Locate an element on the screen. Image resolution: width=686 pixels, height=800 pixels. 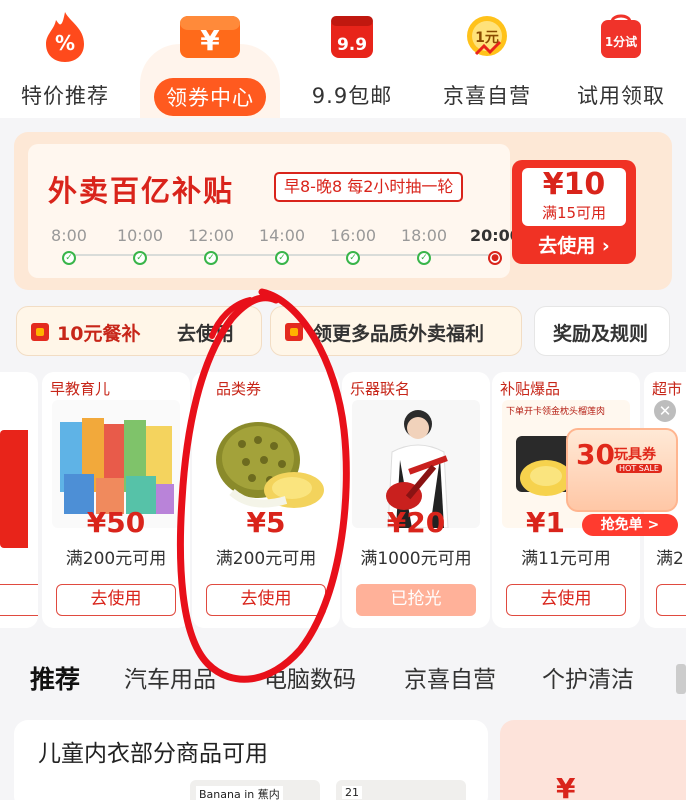
coupon-card: 早教育儿 ¥50 满200元可用 去使用 is located at coordinates (116, 500).